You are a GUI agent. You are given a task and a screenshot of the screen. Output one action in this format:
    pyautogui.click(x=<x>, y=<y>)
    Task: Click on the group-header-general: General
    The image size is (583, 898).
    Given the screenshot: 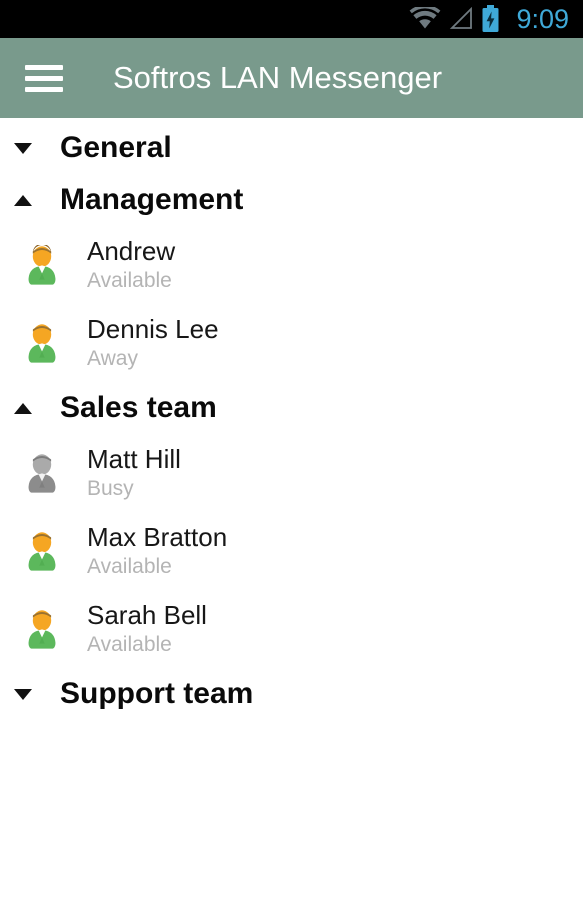 What is the action you would take?
    pyautogui.click(x=291, y=148)
    